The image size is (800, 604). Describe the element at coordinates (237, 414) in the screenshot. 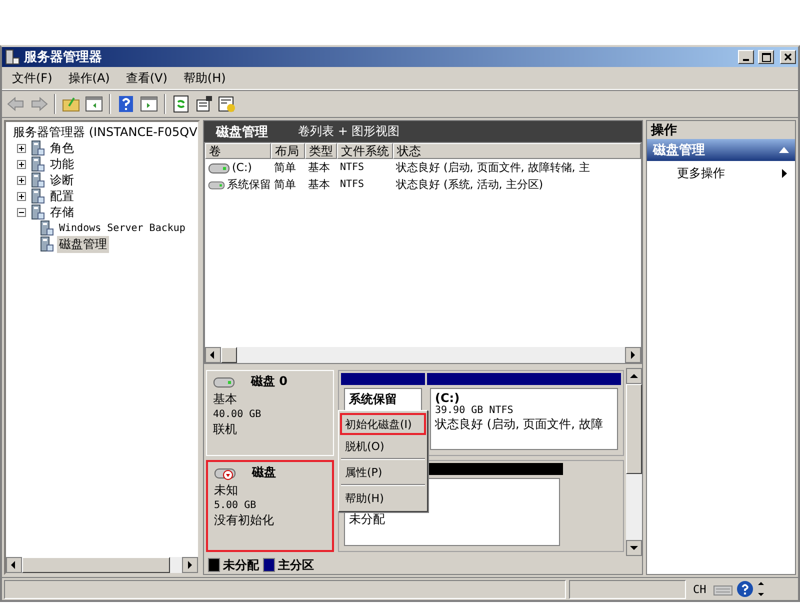

I see `disk-size: 40.00 GB` at that location.